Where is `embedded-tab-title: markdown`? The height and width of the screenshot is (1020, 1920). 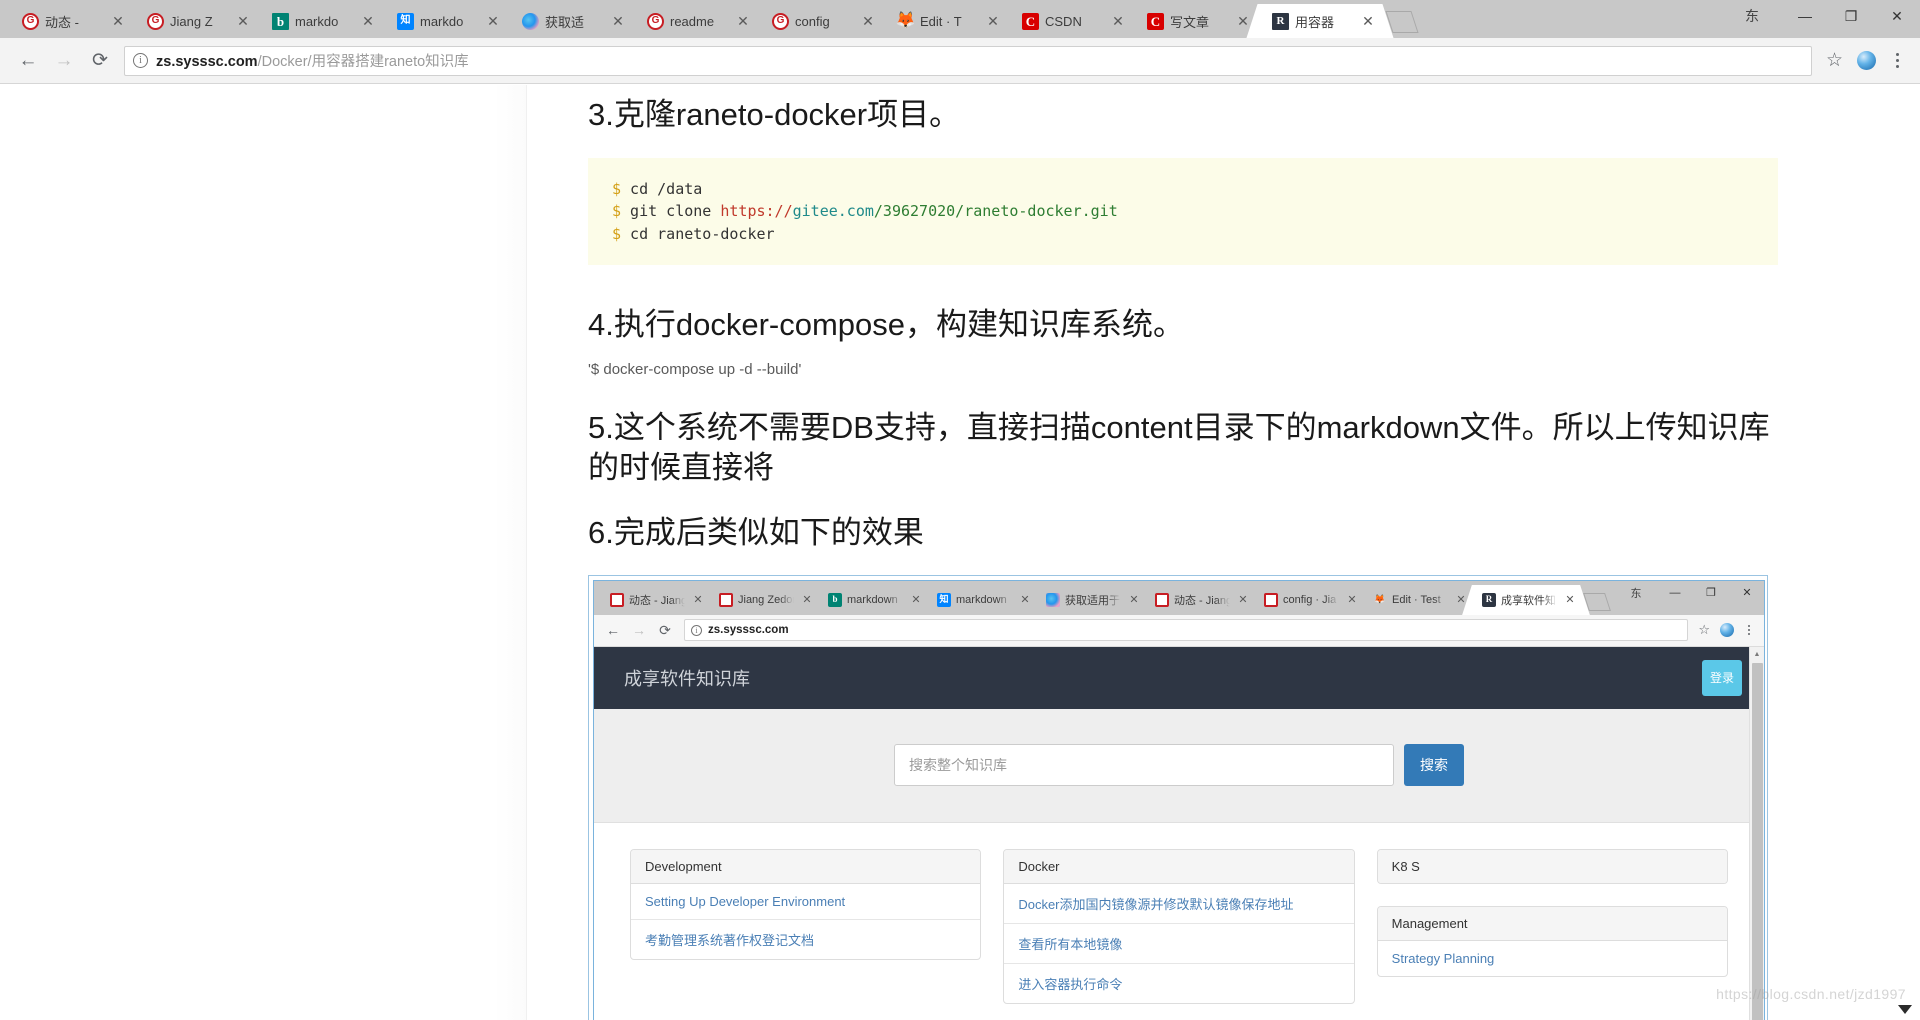 embedded-tab-title: markdown is located at coordinates (981, 599).